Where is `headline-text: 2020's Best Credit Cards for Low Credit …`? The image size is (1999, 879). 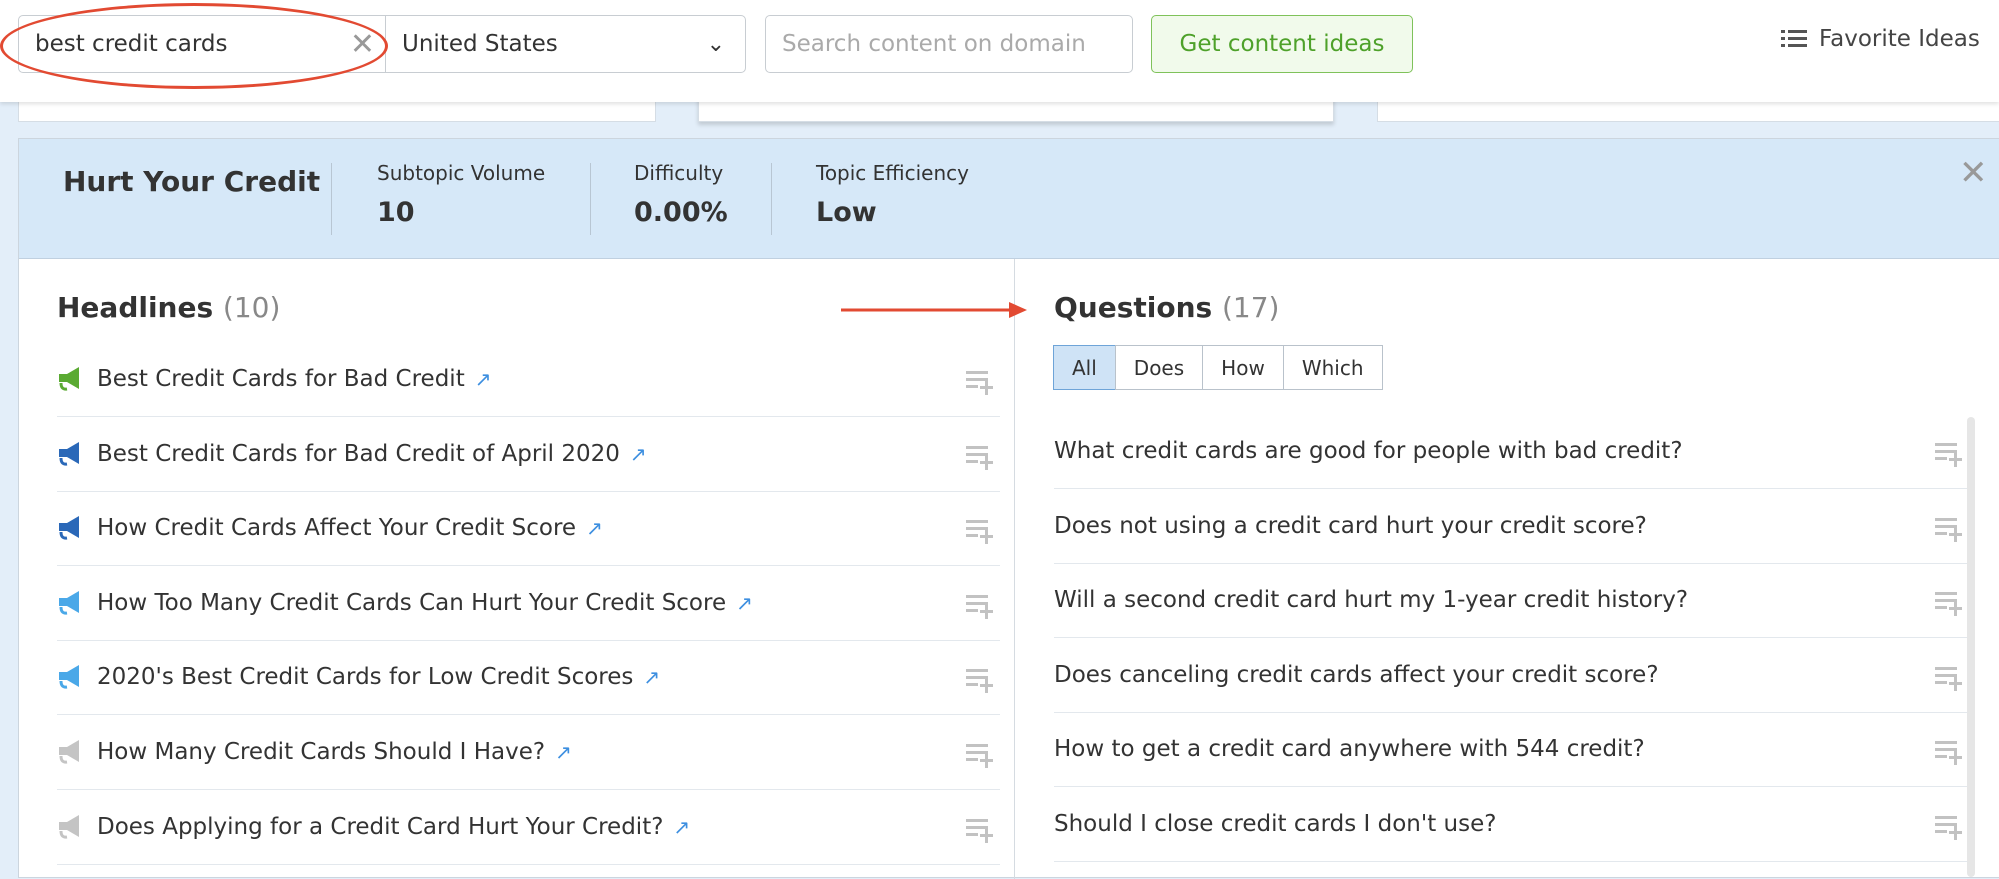 headline-text: 2020's Best Credit Cards for Low Credit … is located at coordinates (365, 677).